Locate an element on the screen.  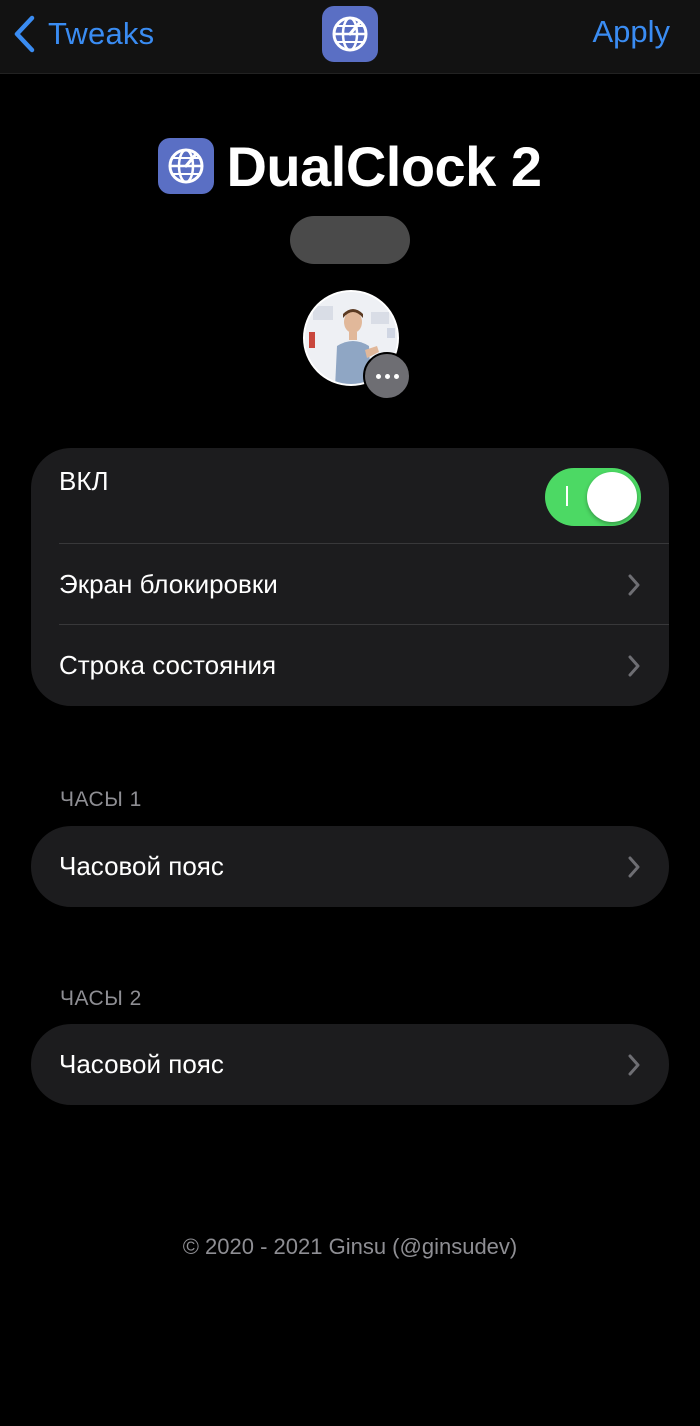
page-title: DualClock 2 is located at coordinates (384, 166).